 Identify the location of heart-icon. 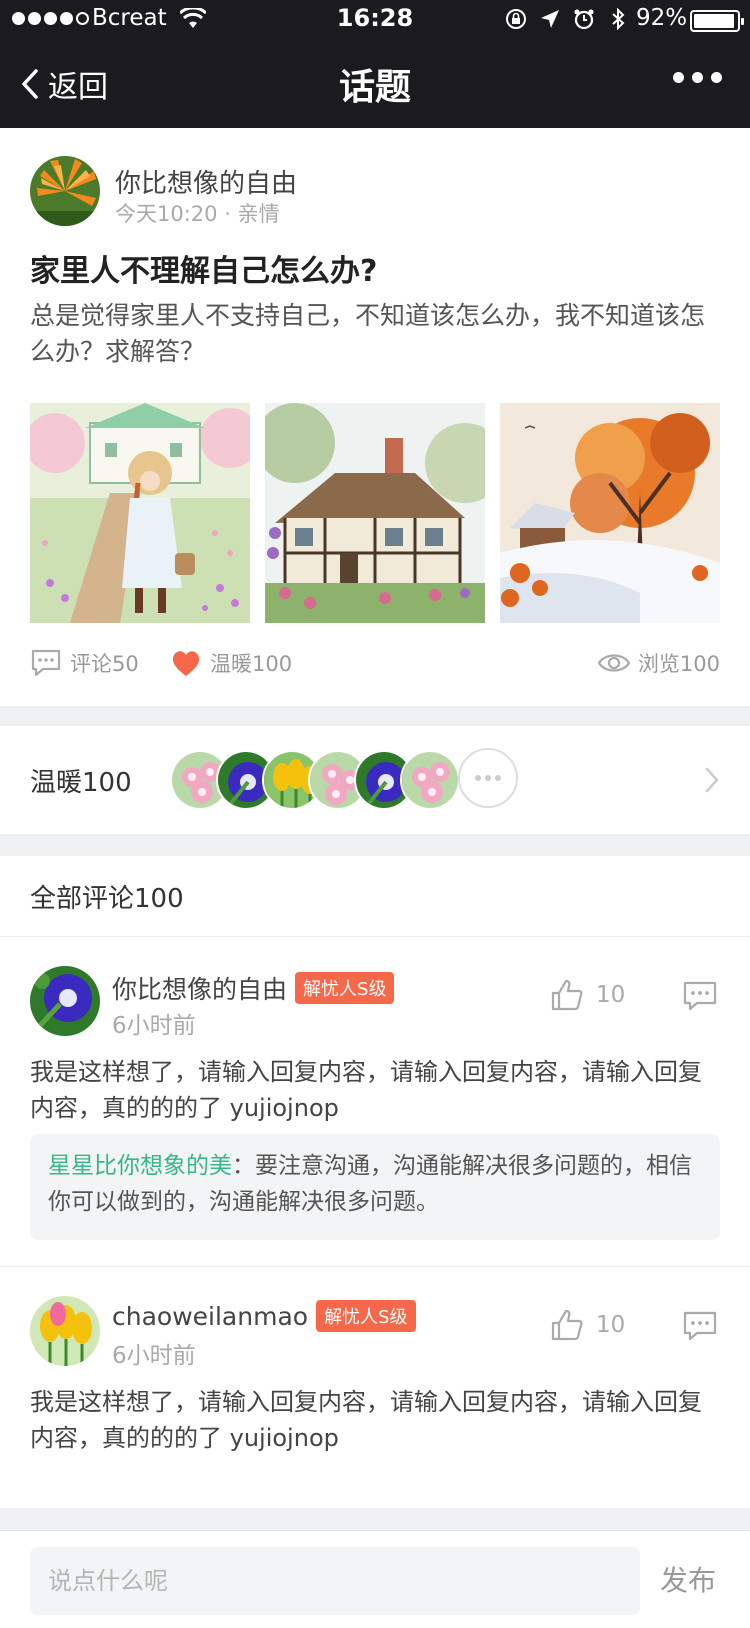
(186, 663).